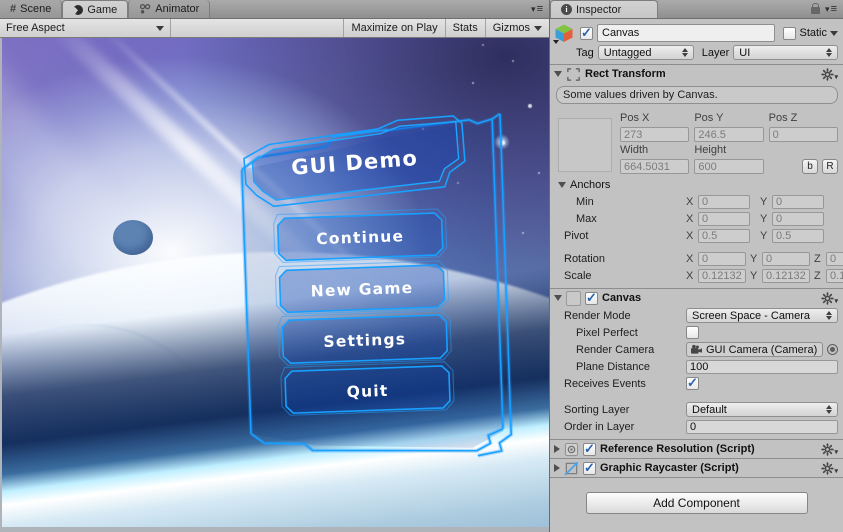  I want to click on order-in-layer-field: 0, so click(762, 426).